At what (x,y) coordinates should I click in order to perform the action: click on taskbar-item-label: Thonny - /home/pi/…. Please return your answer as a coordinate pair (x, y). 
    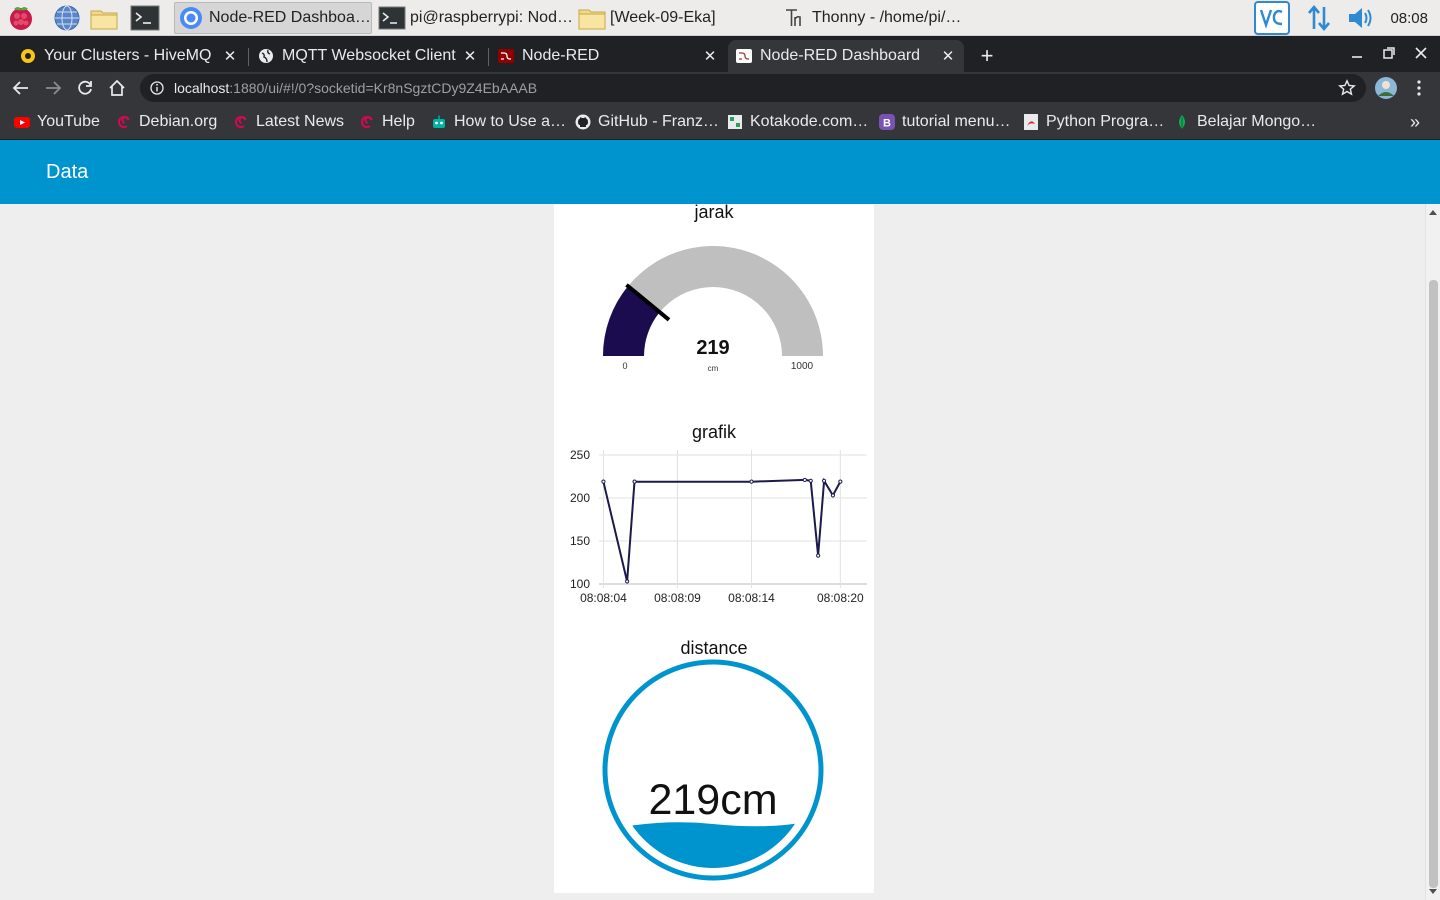
    Looking at the image, I should click on (887, 17).